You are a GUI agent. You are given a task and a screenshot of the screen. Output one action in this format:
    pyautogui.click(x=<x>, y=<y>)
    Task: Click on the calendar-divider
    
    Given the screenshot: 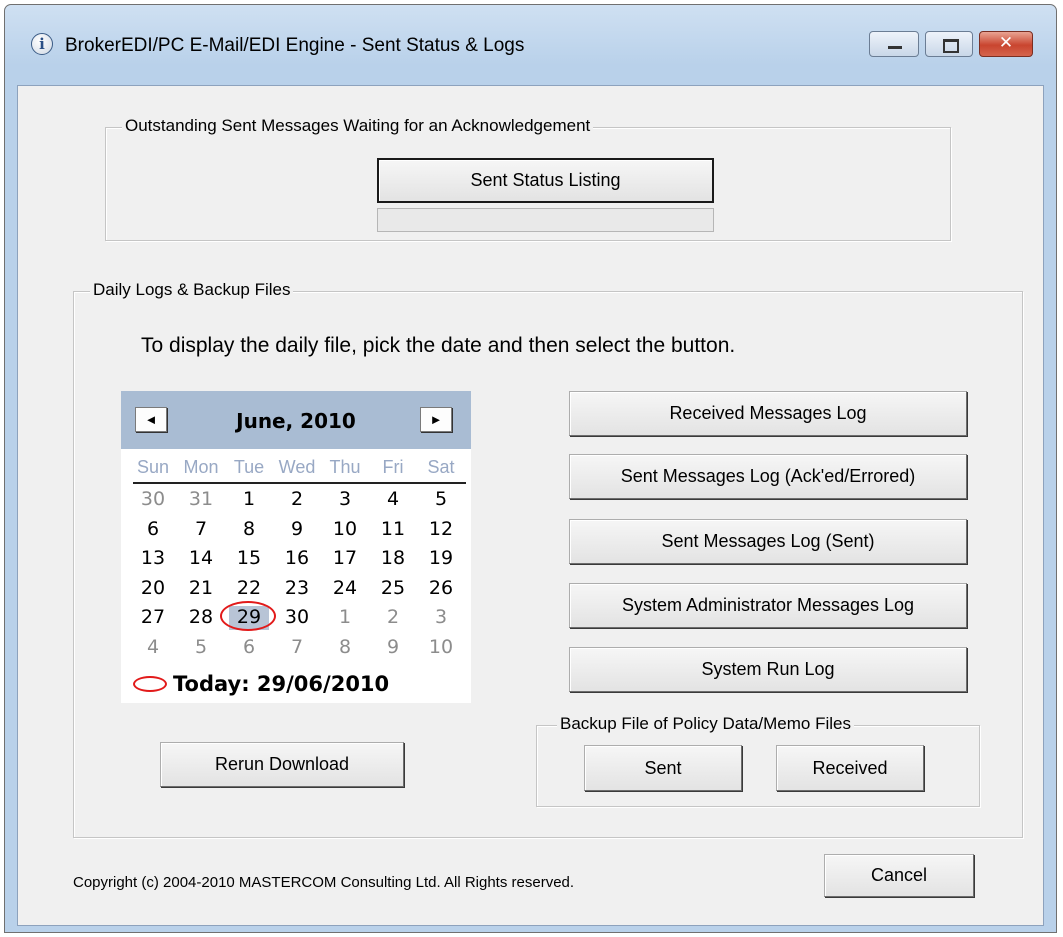 What is the action you would take?
    pyautogui.click(x=299, y=483)
    